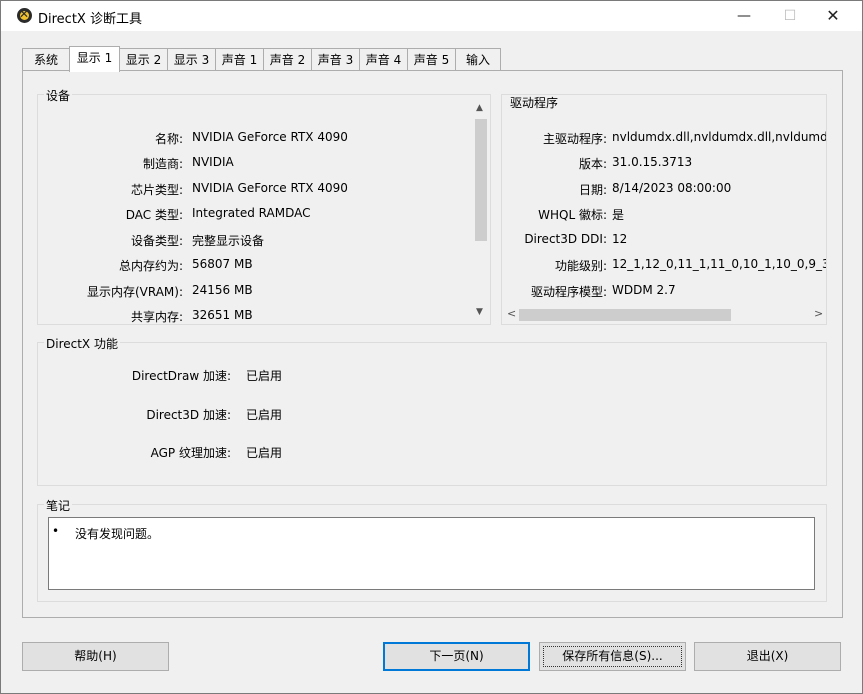 The image size is (863, 694). Describe the element at coordinates (222, 264) in the screenshot. I see `device-total-memory-value: 56807 MB` at that location.